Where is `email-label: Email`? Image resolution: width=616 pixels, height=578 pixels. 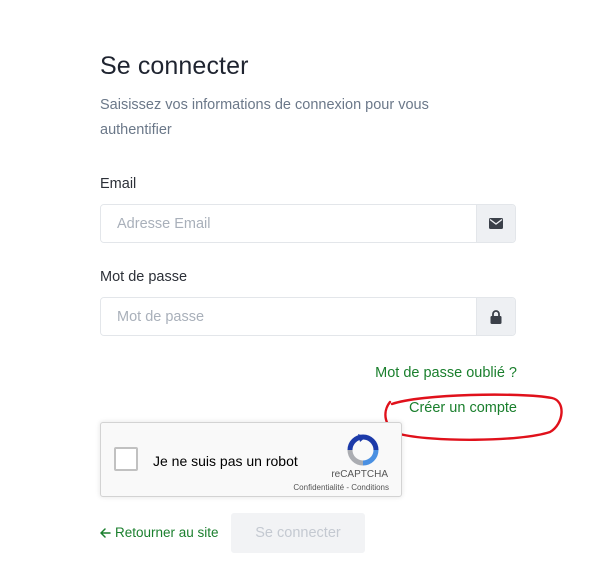
email-label: Email is located at coordinates (118, 184).